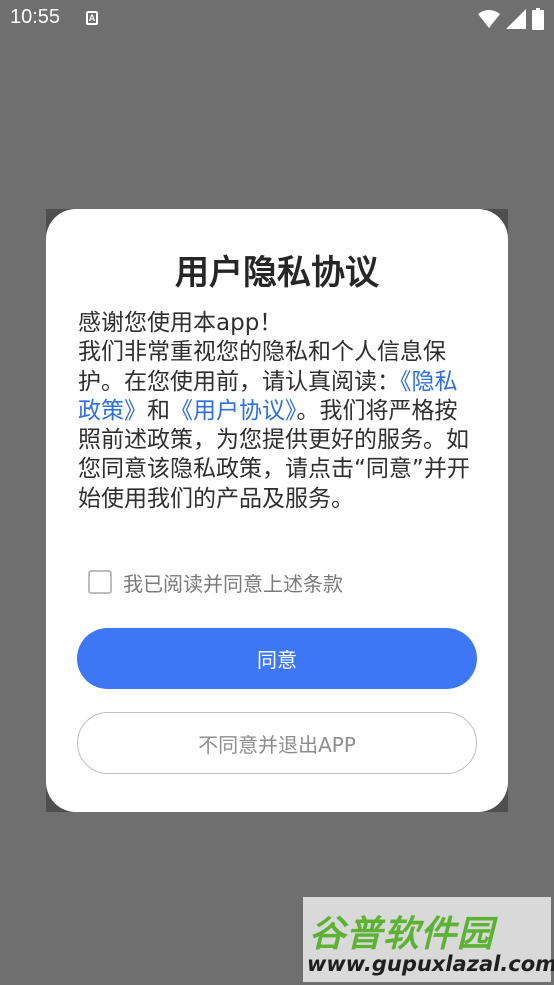  Describe the element at coordinates (100, 582) in the screenshot. I see `consent-checkbox` at that location.